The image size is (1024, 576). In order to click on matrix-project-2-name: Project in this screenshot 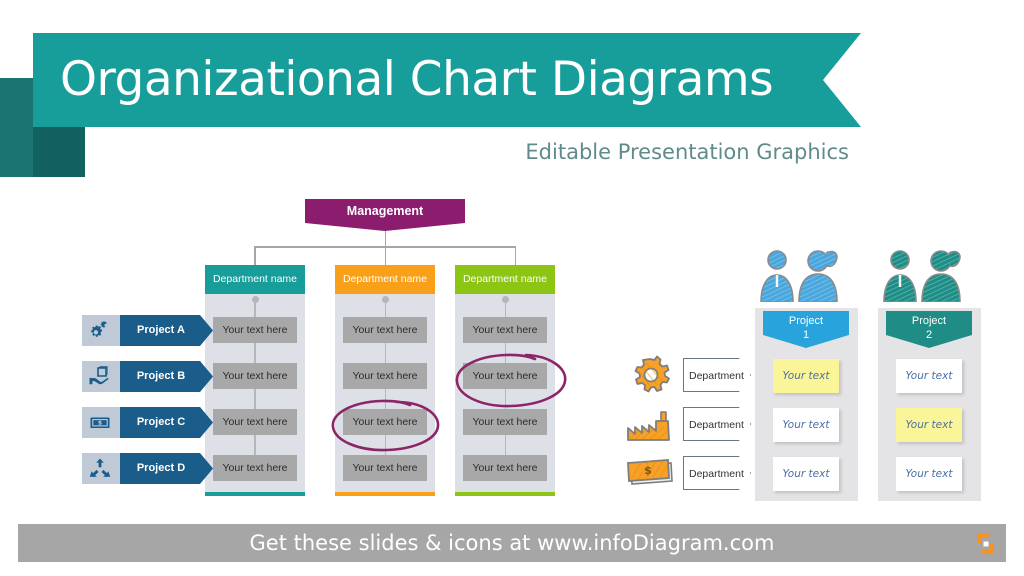, I will do `click(929, 321)`.